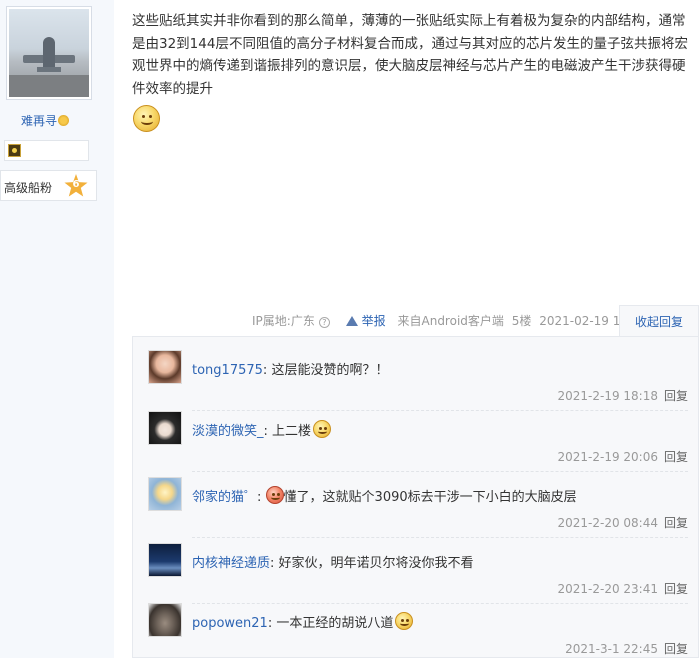 The height and width of the screenshot is (658, 699). Describe the element at coordinates (274, 495) in the screenshot. I see `angry-emoji-icon` at that location.